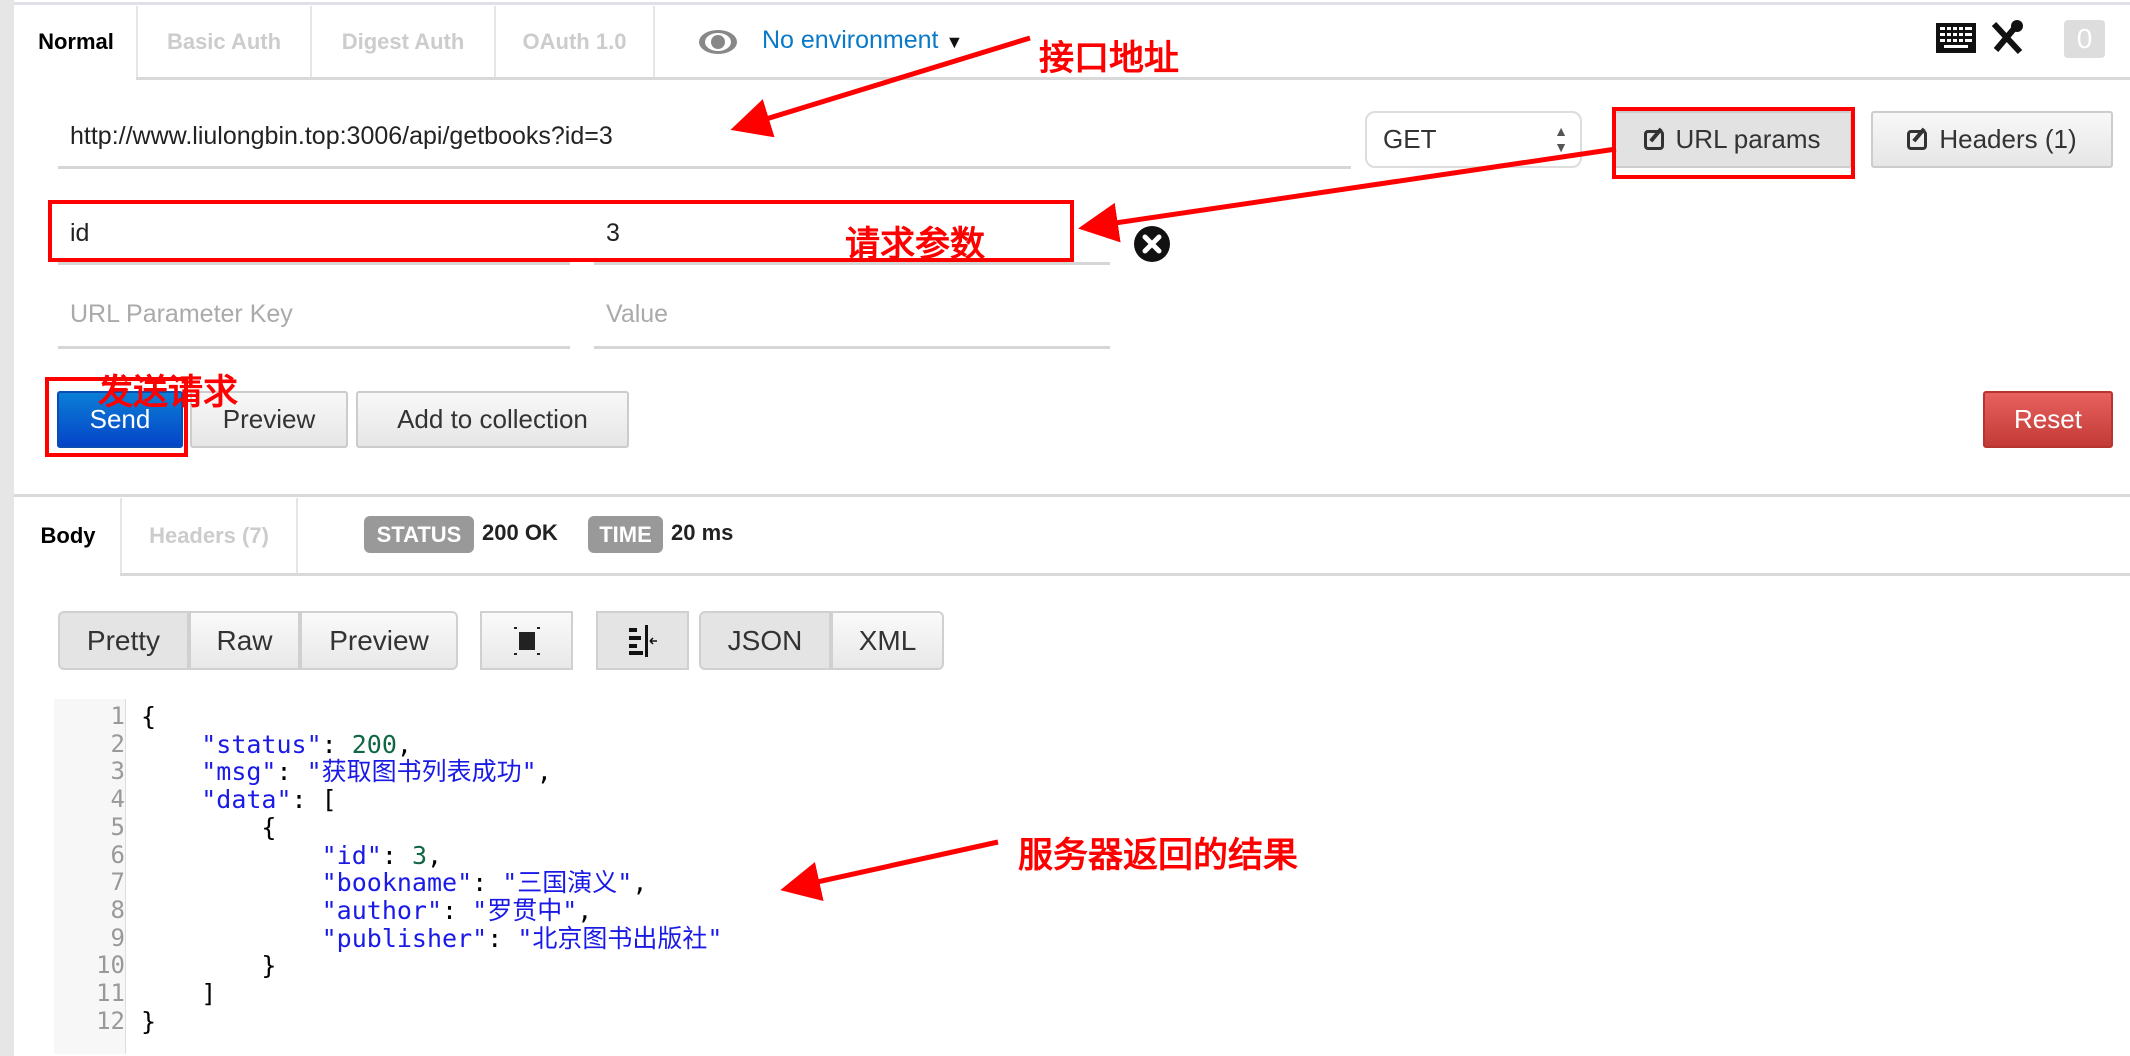 The image size is (2130, 1056). Describe the element at coordinates (852, 347) in the screenshot. I see `new-param-value-underline` at that location.